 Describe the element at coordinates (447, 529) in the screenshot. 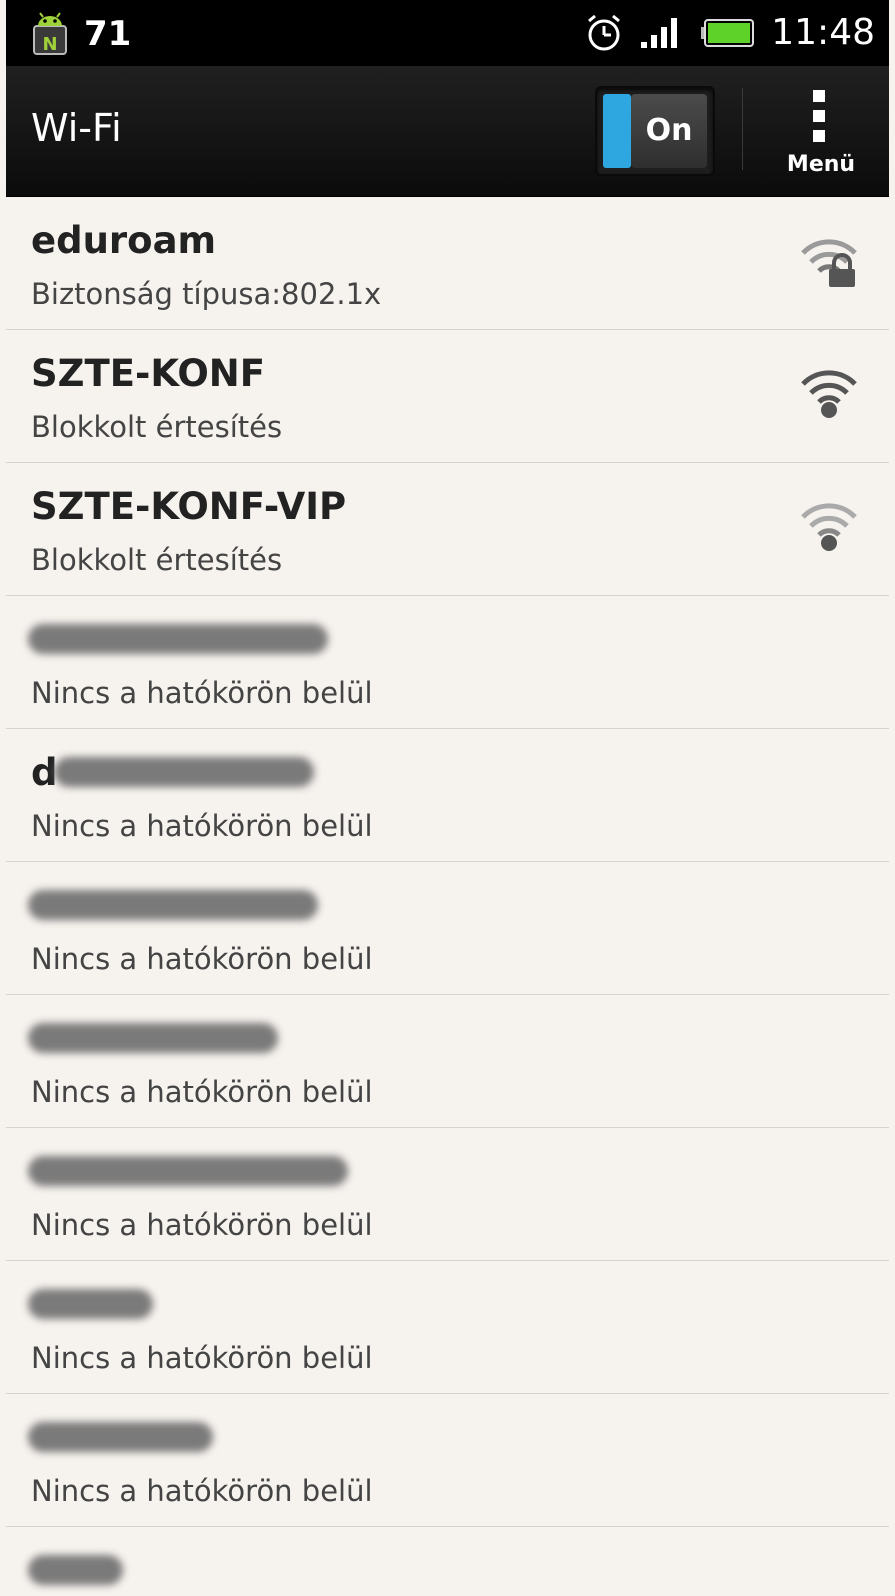

I see `network-item: SZTE-KONF-VIP Blokkolt értesítés` at that location.